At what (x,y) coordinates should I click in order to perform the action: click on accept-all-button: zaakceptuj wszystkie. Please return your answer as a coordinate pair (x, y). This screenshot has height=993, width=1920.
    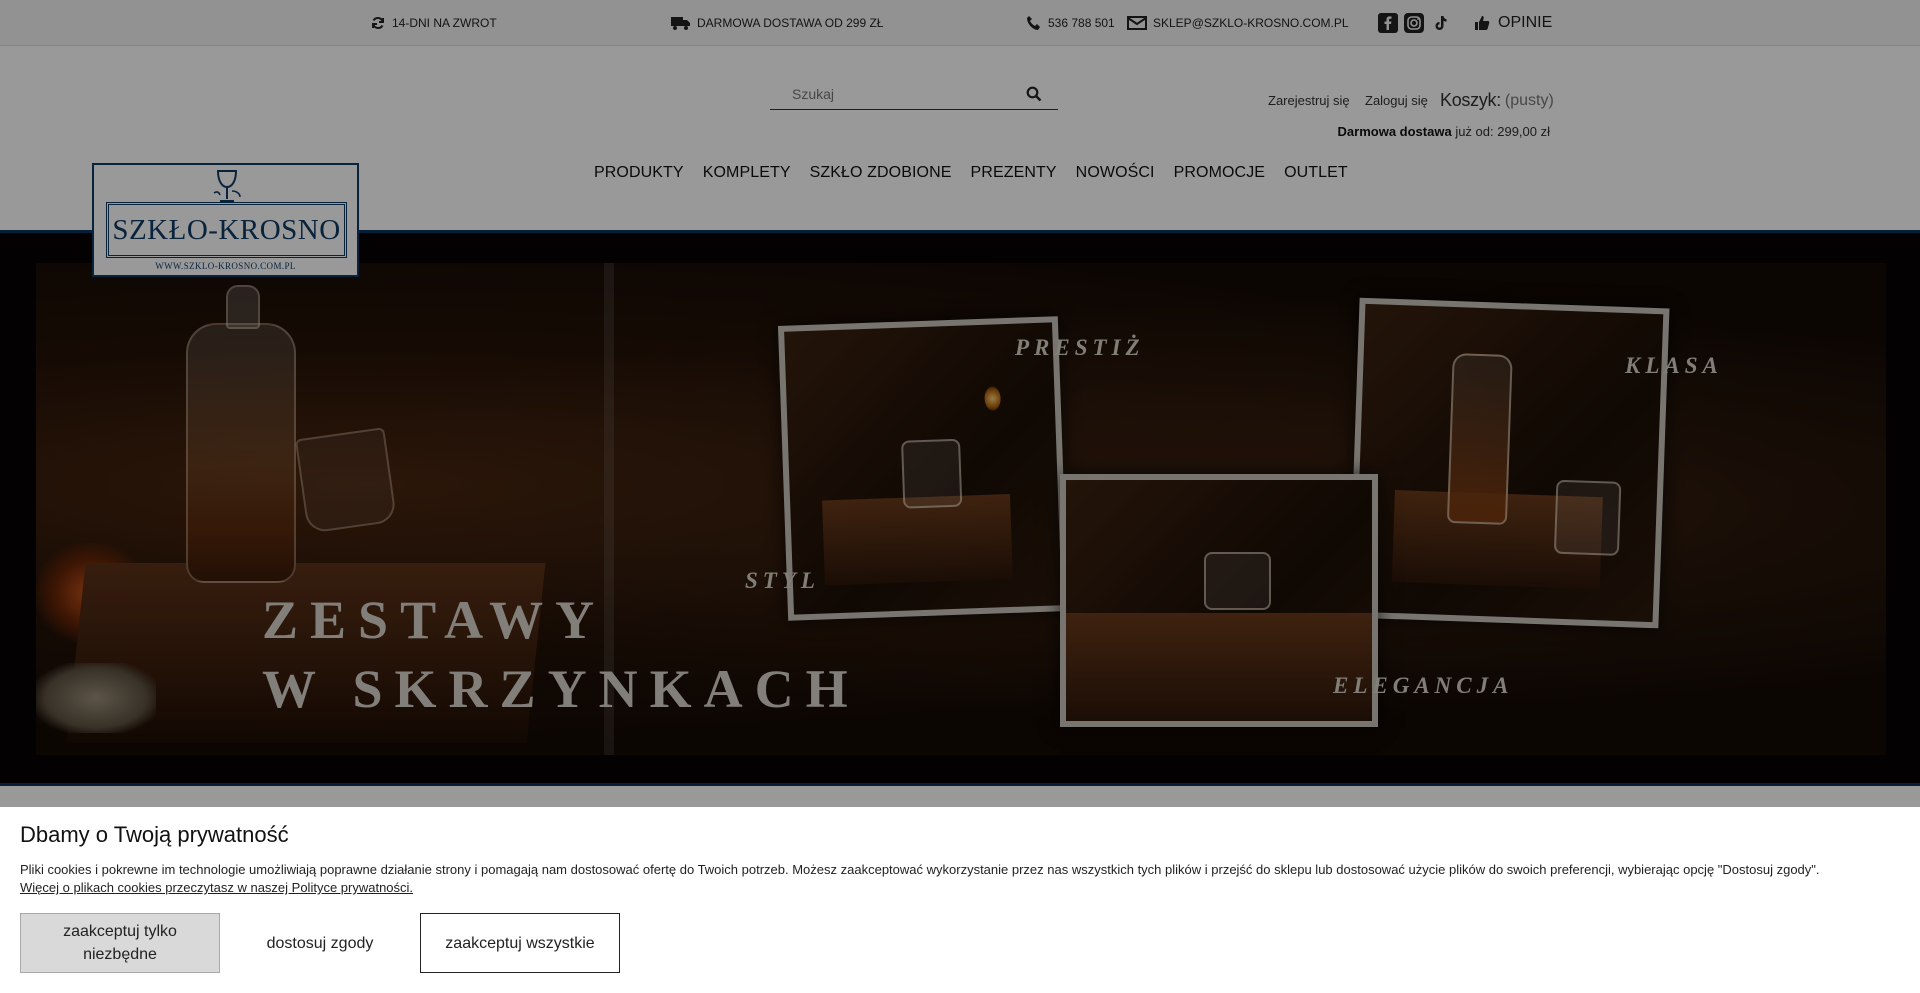
    Looking at the image, I should click on (520, 943).